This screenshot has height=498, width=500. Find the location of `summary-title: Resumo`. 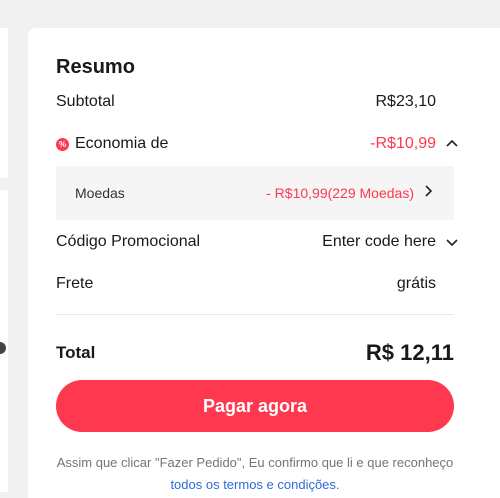

summary-title: Resumo is located at coordinates (95, 67).